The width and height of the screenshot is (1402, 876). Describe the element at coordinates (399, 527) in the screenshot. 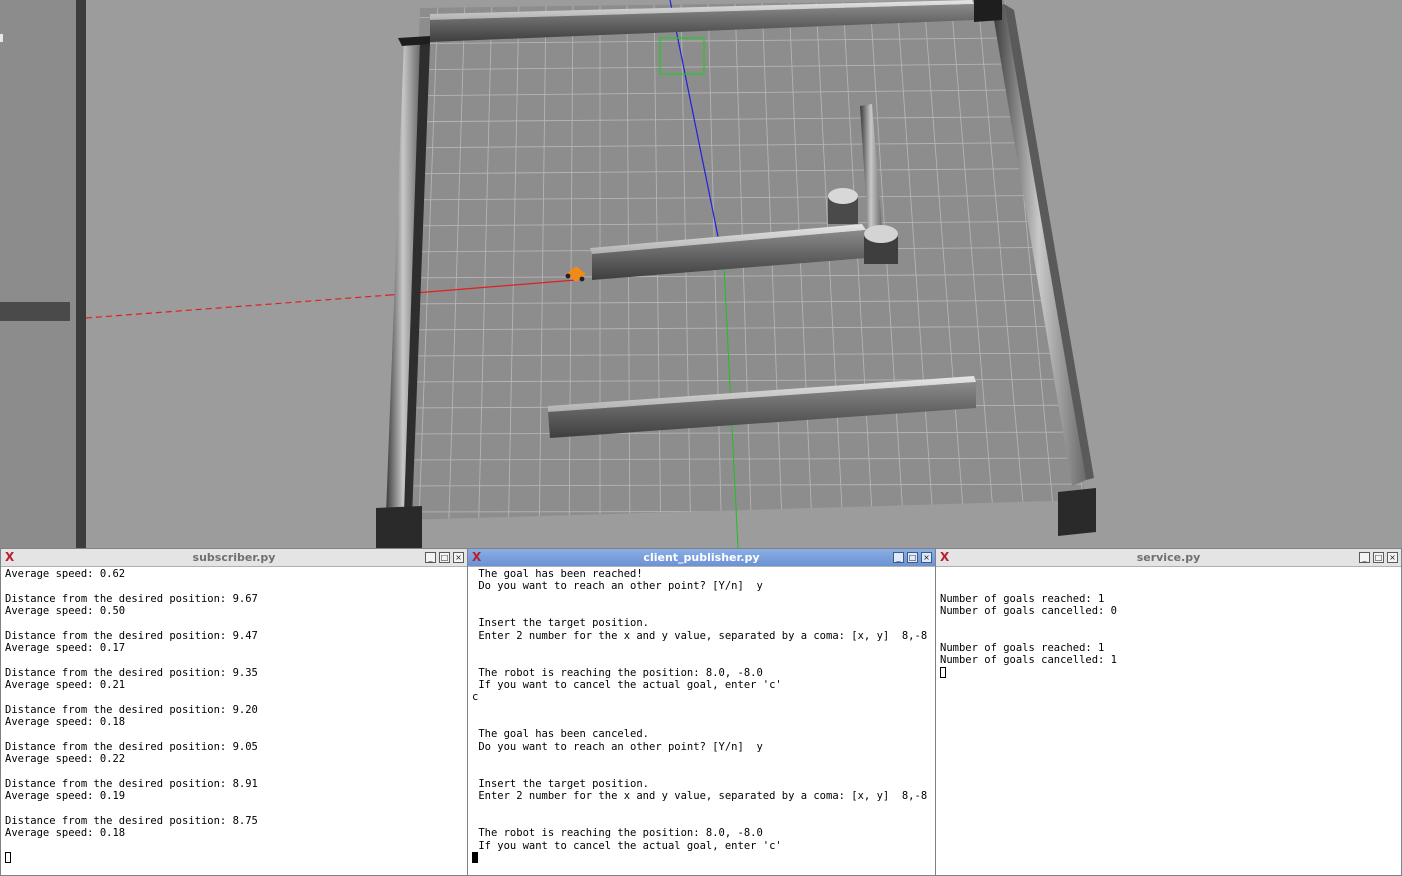

I see `wall-bottom-corner` at that location.